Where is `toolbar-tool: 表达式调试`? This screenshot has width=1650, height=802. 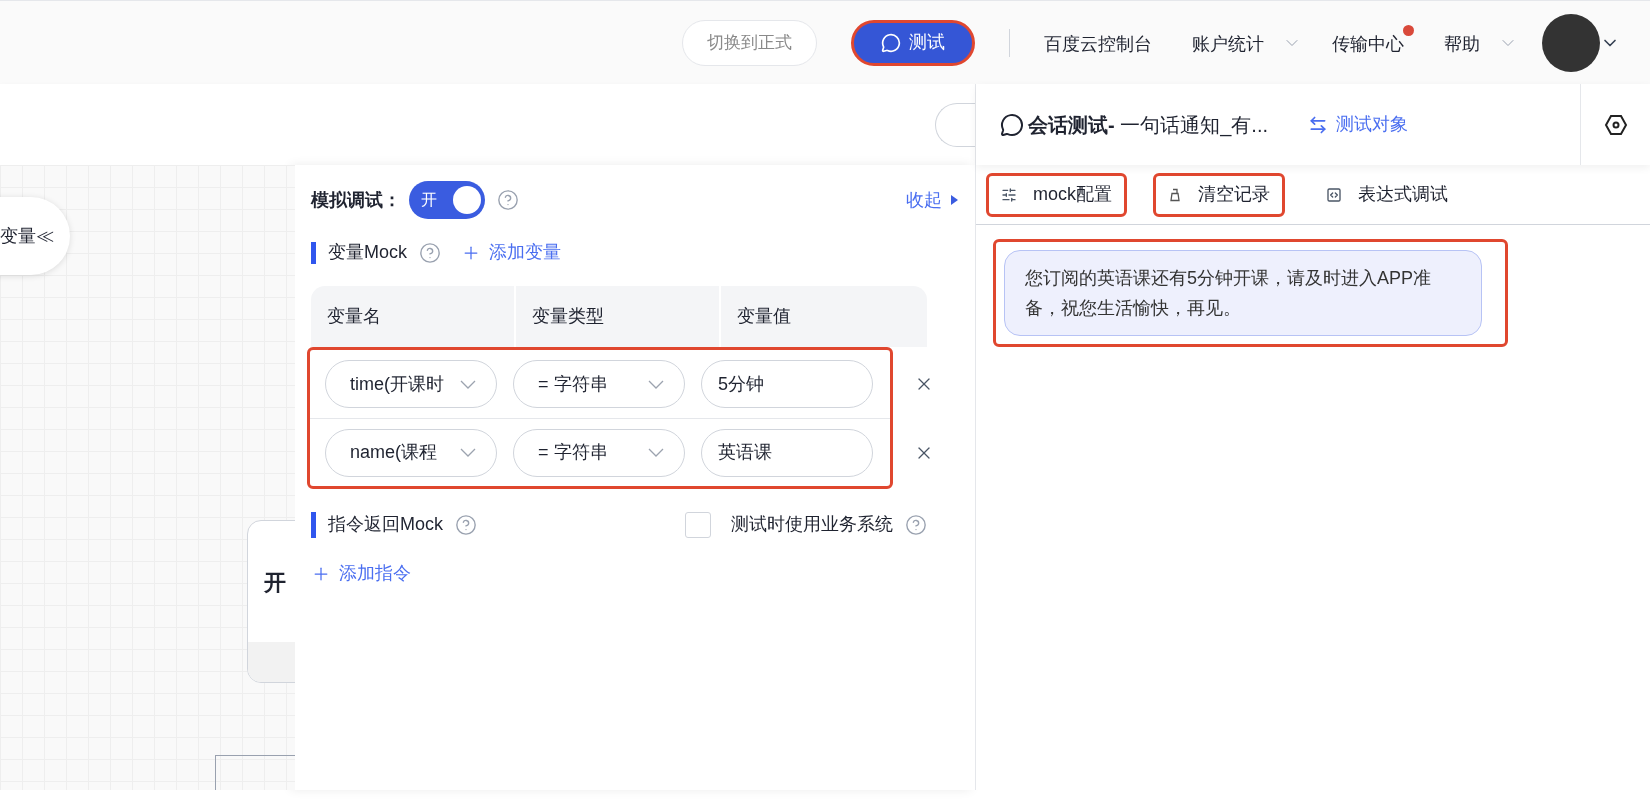 toolbar-tool: 表达式调试 is located at coordinates (1387, 194).